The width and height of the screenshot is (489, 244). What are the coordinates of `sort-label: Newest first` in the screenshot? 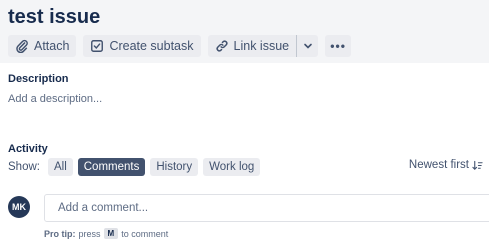 It's located at (438, 165).